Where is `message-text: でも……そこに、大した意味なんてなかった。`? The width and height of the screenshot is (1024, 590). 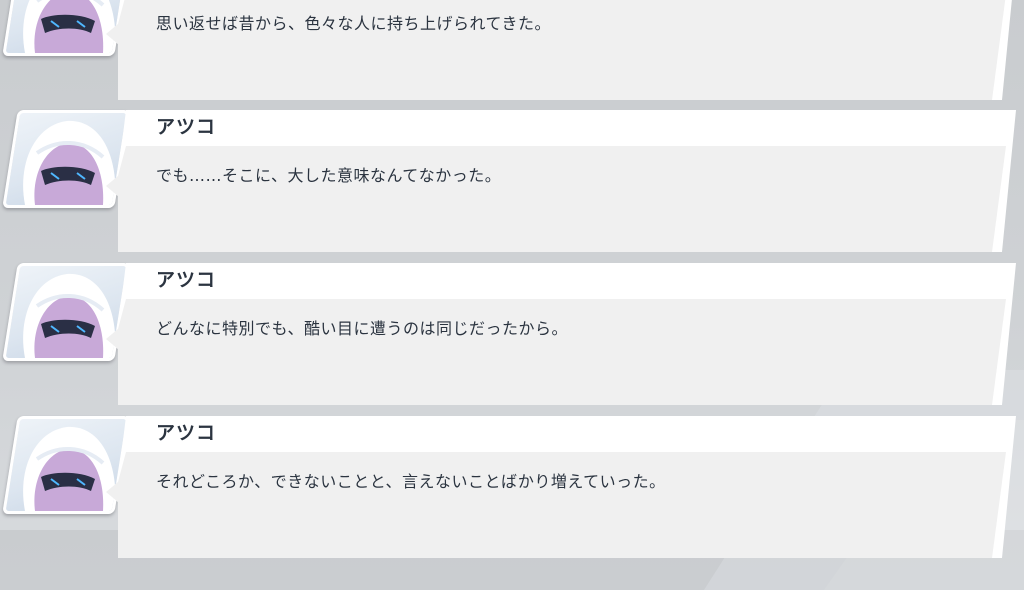 message-text: でも……そこに、大した意味なんてなかった。 is located at coordinates (329, 175).